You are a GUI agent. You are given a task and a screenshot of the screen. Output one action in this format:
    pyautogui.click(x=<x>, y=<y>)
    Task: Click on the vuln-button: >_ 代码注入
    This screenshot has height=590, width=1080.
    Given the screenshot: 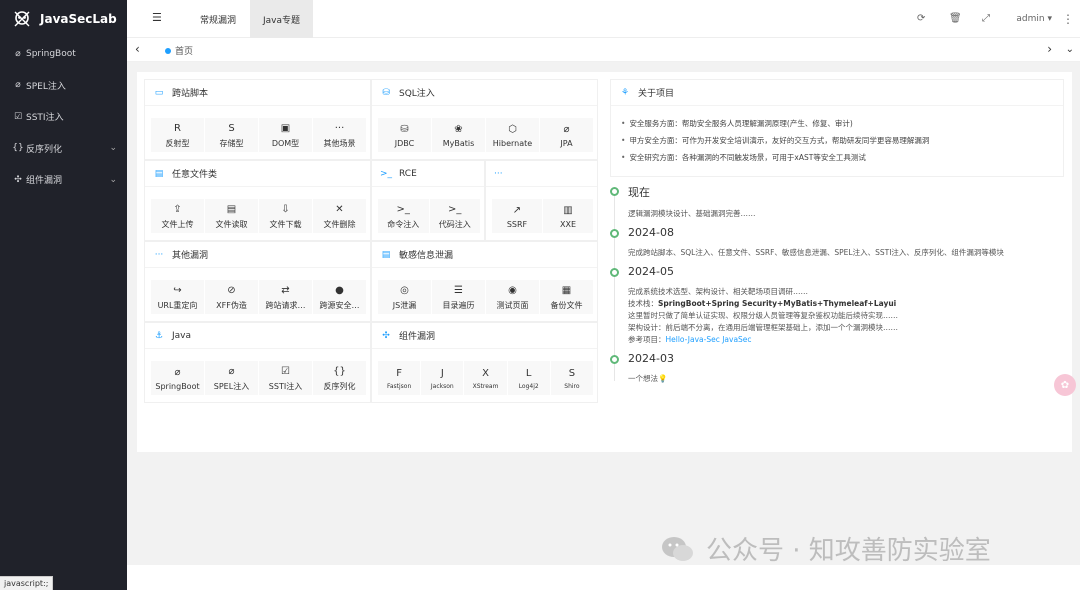 What is the action you would take?
    pyautogui.click(x=454, y=216)
    